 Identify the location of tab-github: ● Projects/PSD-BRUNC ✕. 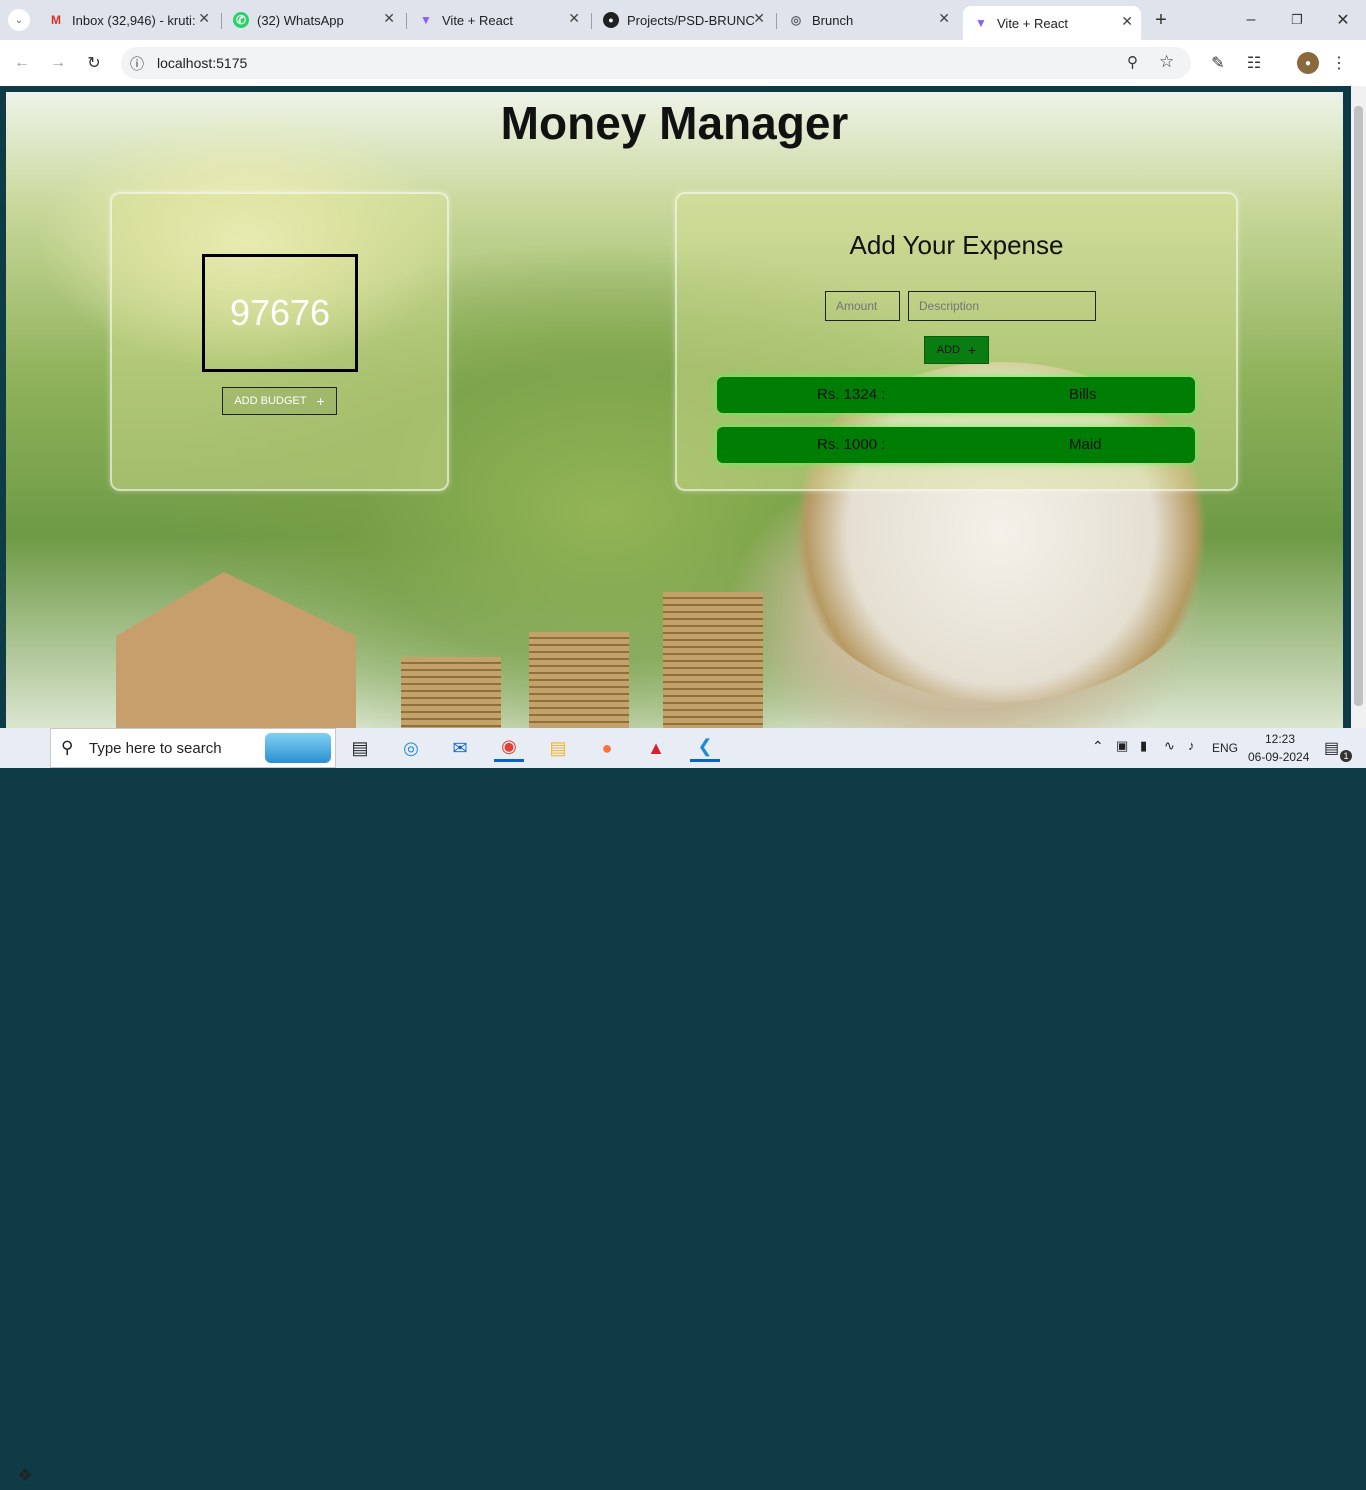
(683, 20).